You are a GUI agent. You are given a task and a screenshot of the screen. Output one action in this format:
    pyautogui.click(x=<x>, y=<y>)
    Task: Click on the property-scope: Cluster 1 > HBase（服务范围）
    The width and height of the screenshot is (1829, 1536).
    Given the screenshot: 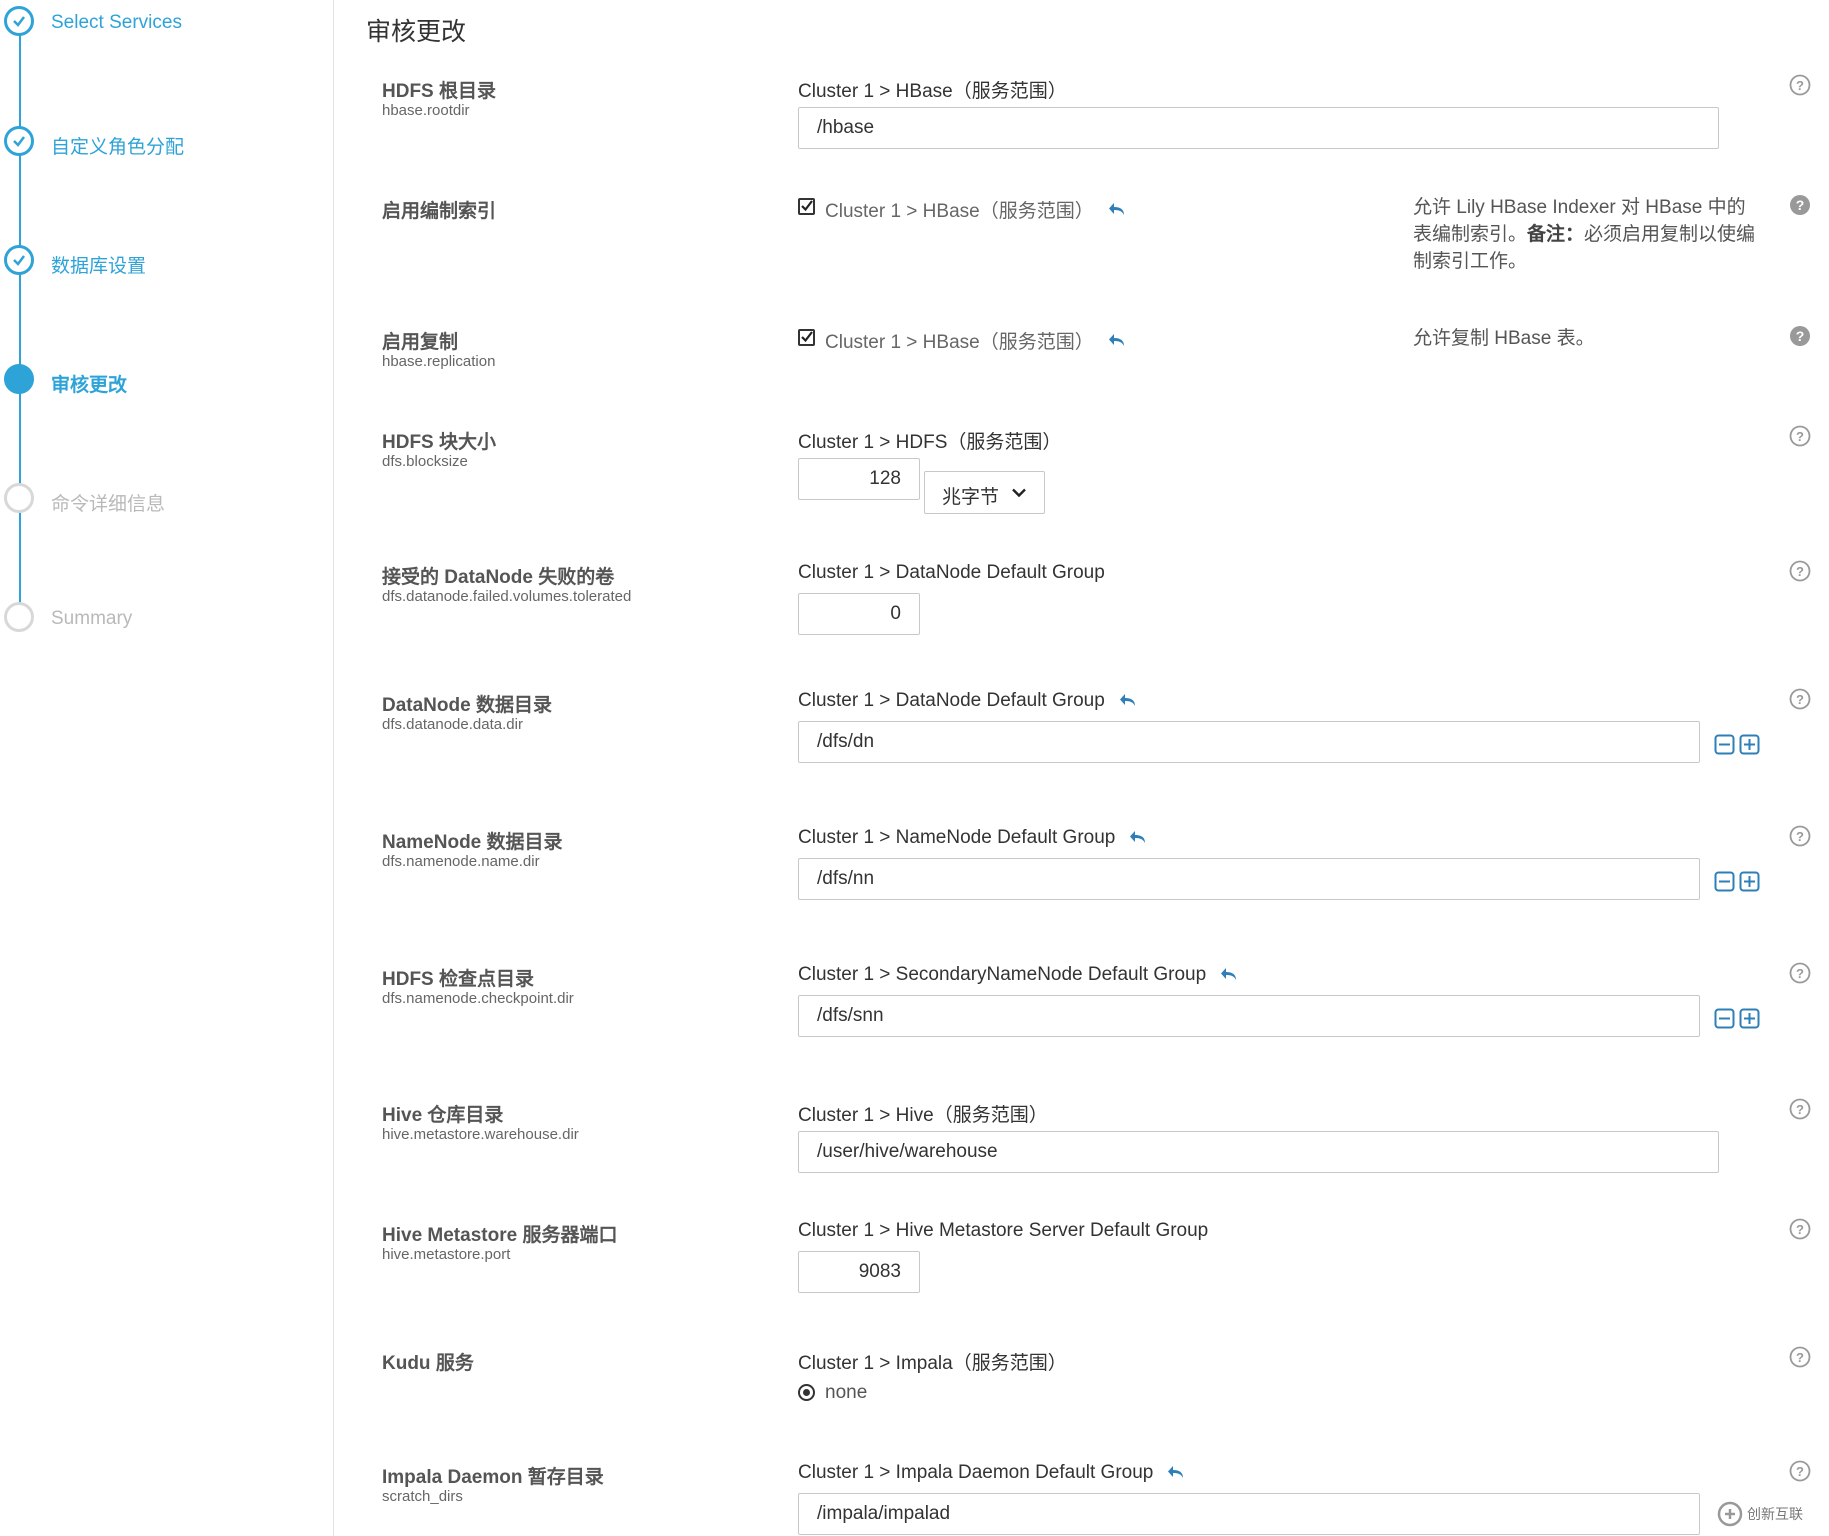 What is the action you would take?
    pyautogui.click(x=976, y=340)
    